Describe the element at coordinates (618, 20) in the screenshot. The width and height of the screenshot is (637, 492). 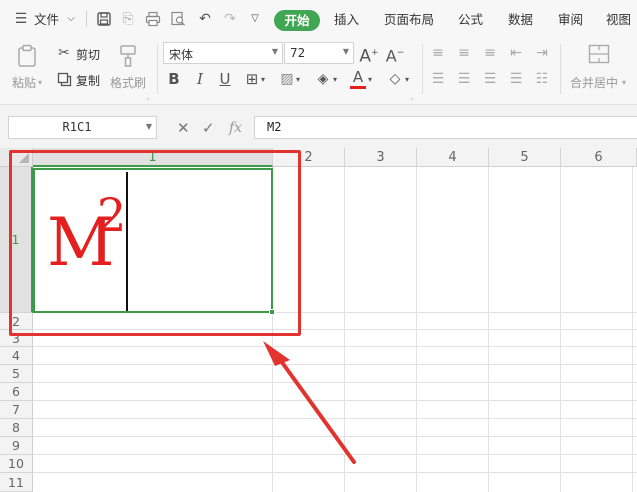
I see `tab-view: 视图` at that location.